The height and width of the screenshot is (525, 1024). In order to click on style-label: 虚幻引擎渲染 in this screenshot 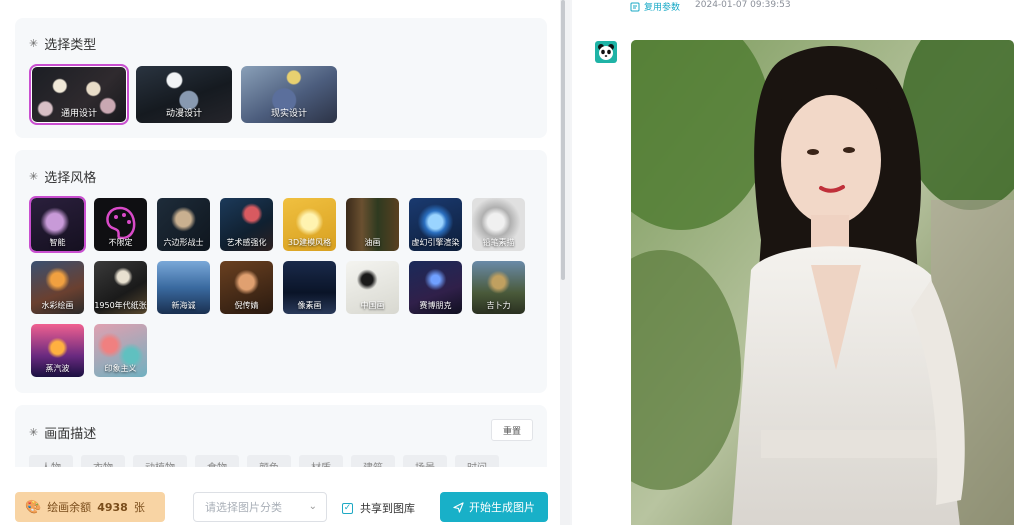, I will do `click(435, 242)`.